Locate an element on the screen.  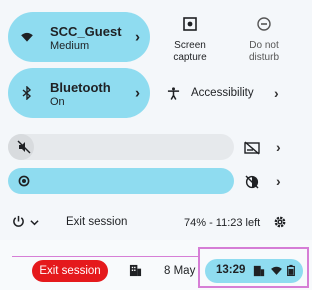
screen-capture-tile: Screen capture is located at coordinates (190, 40).